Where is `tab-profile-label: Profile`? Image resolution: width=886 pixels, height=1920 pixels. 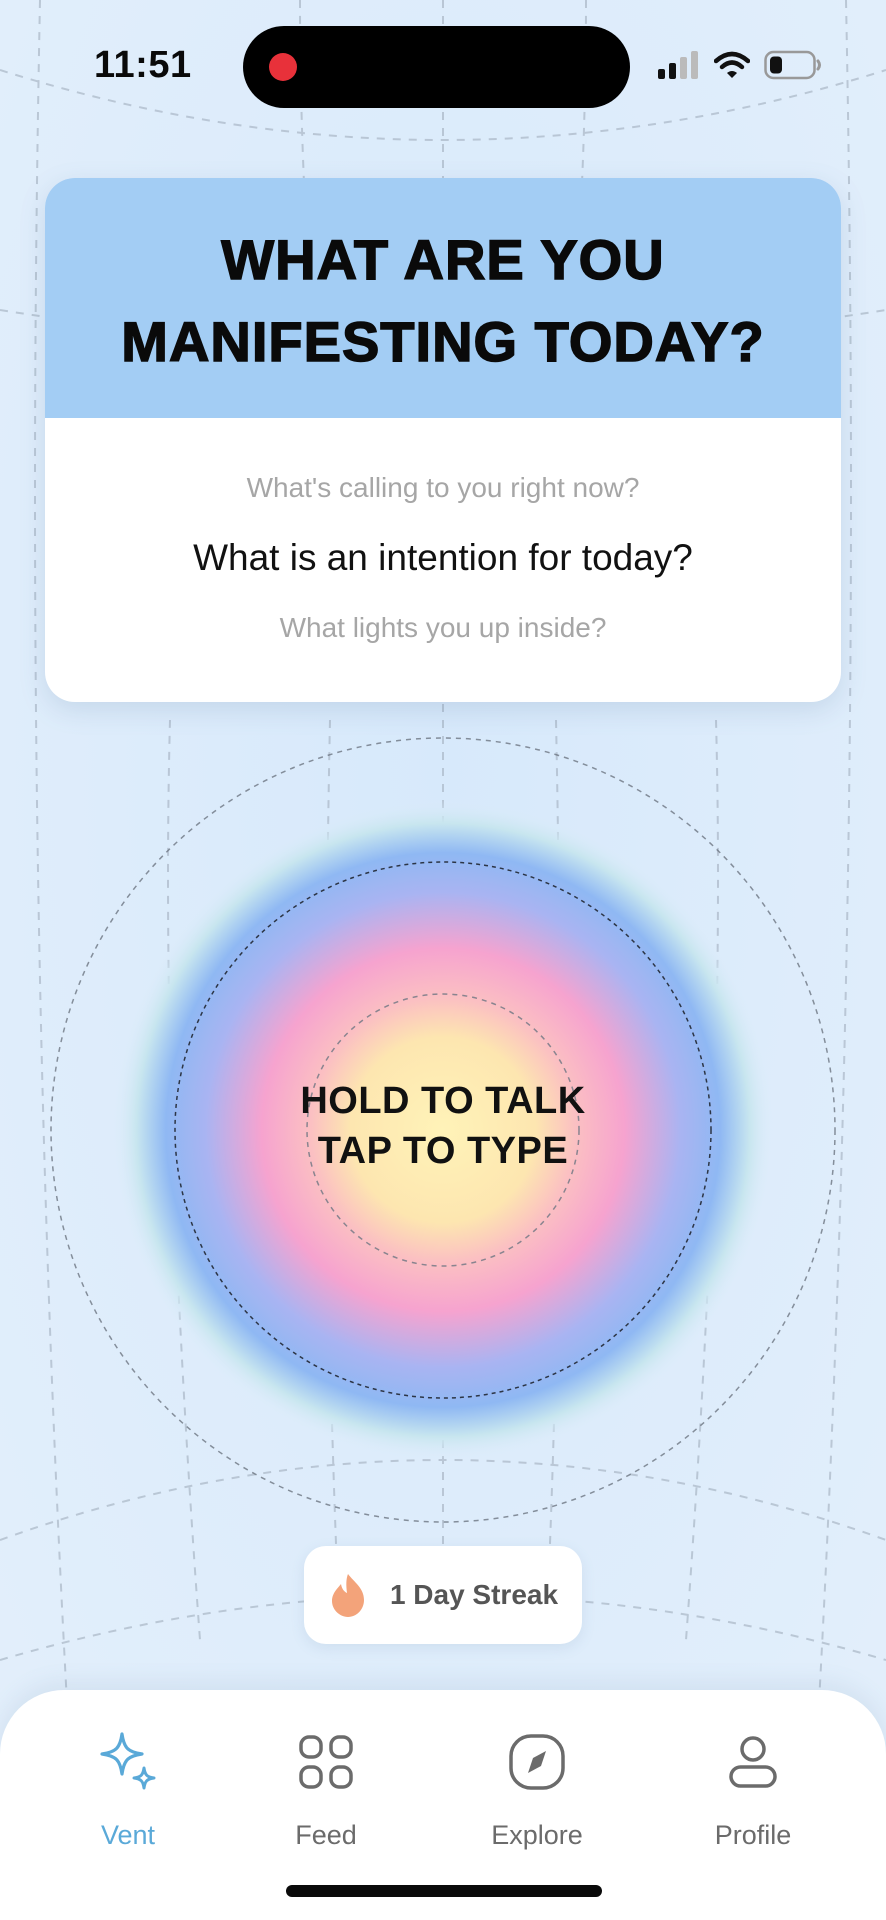
tab-profile-label: Profile is located at coordinates (753, 1835).